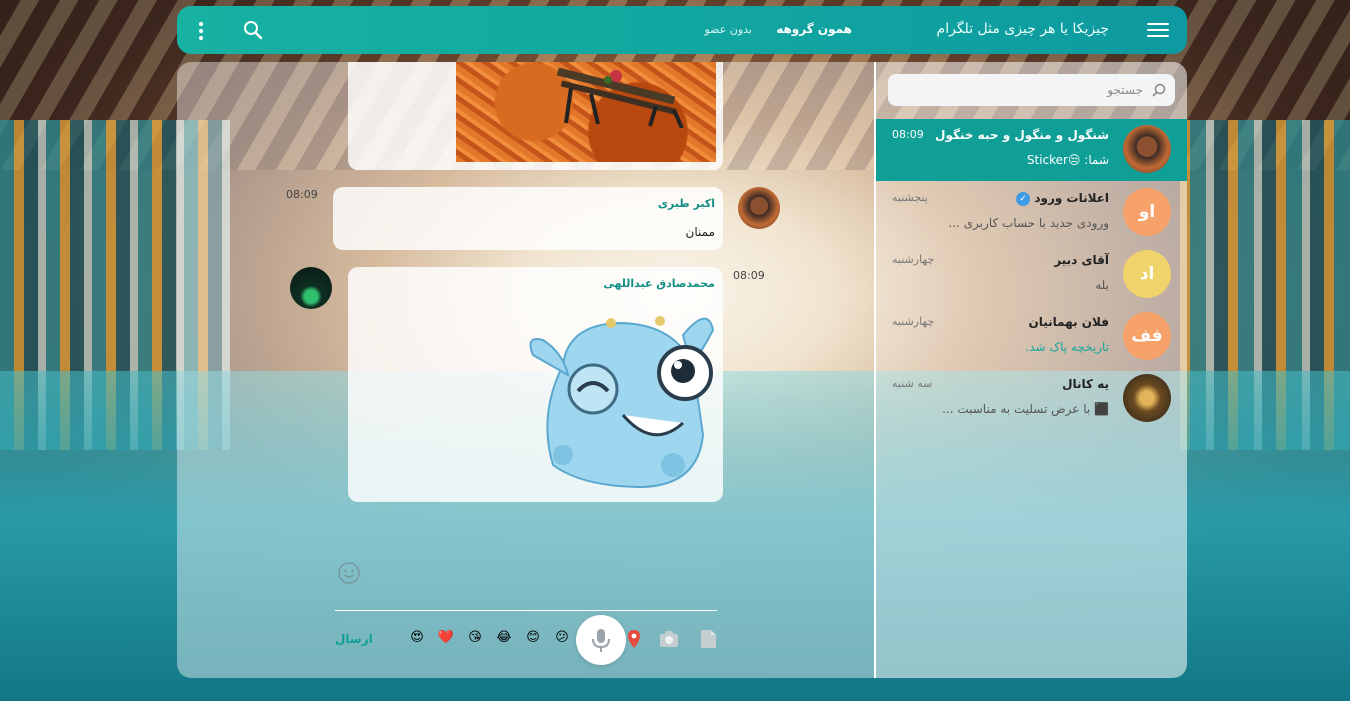  I want to click on voice-record-button, so click(601, 640).